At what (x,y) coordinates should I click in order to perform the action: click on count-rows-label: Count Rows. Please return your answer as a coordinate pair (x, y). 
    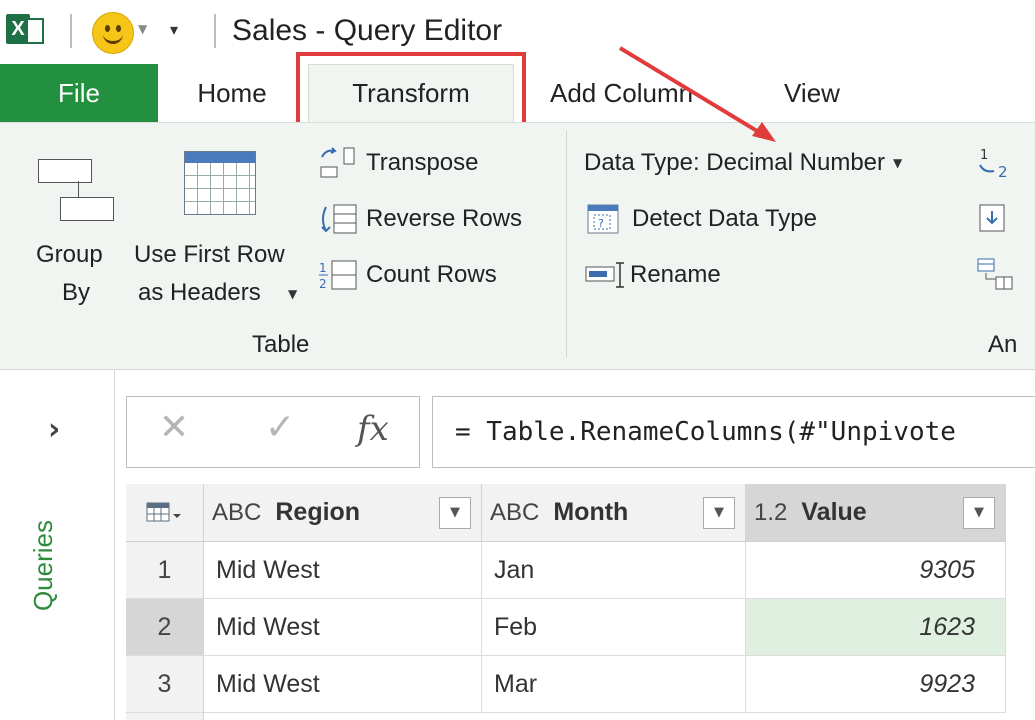
    Looking at the image, I should click on (431, 274).